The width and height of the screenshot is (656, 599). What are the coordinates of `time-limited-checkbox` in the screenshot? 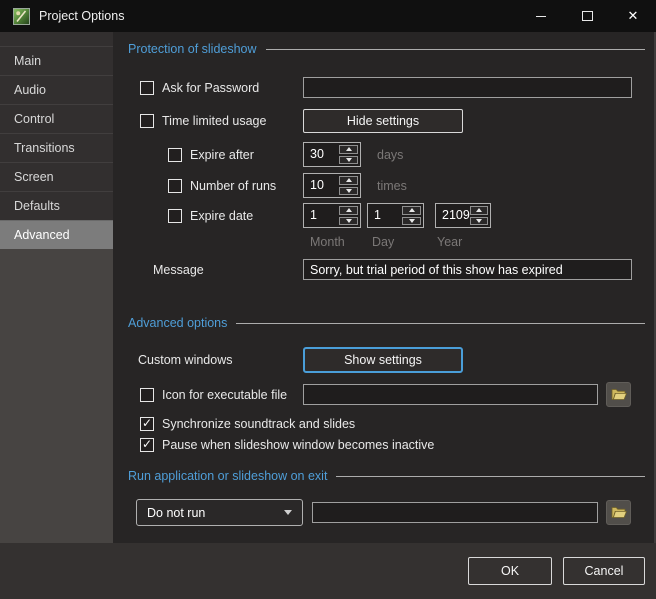 It's located at (147, 121).